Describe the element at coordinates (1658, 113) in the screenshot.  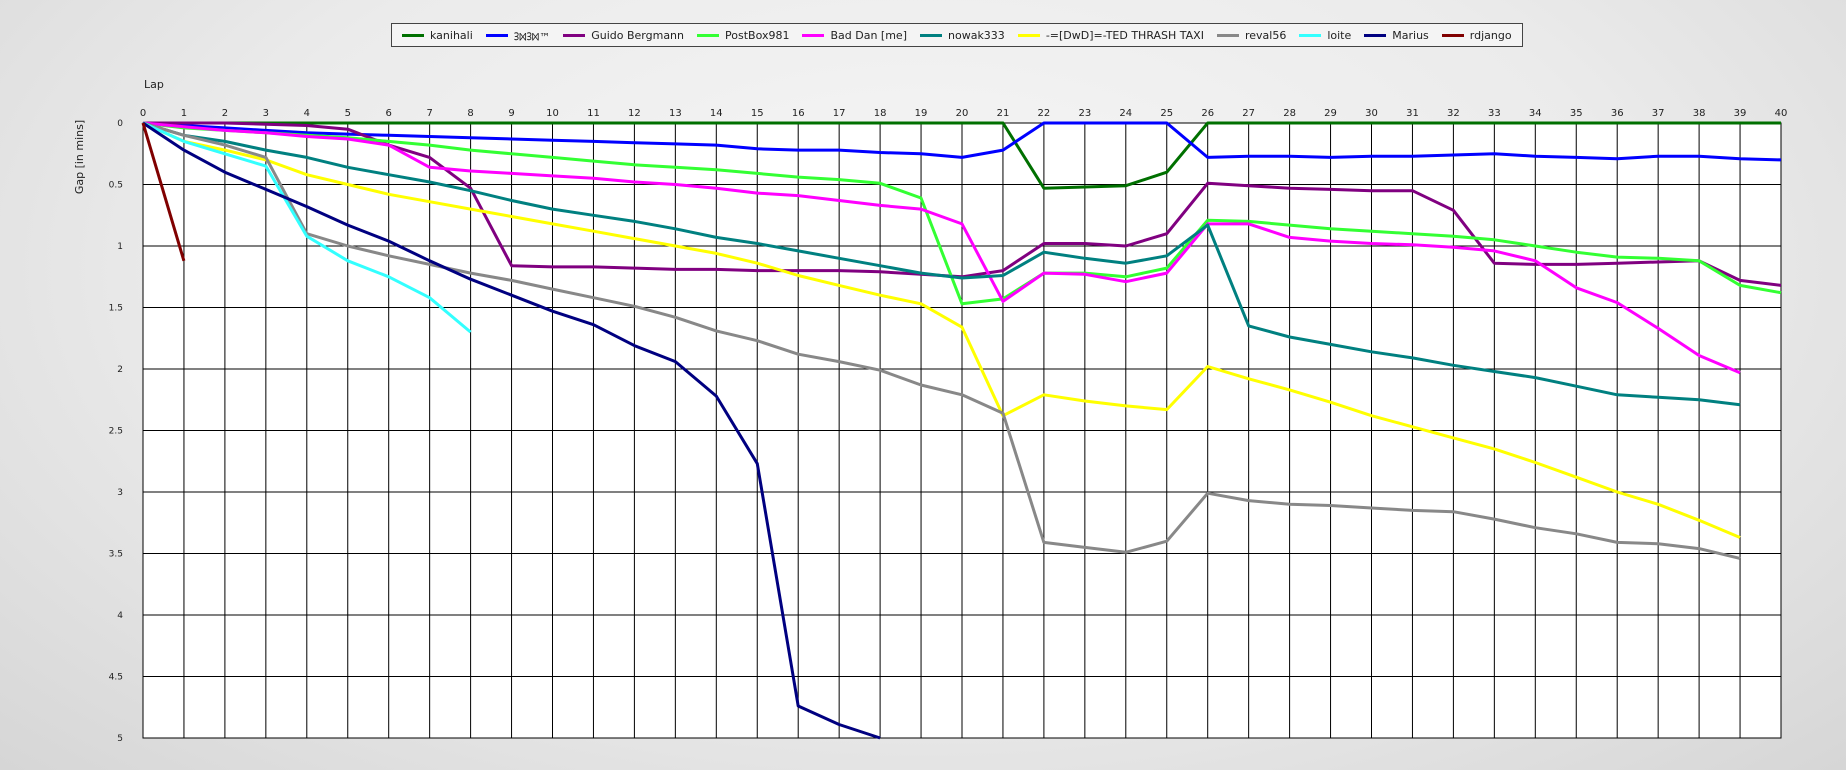
I see `x-tick-label: 37` at that location.